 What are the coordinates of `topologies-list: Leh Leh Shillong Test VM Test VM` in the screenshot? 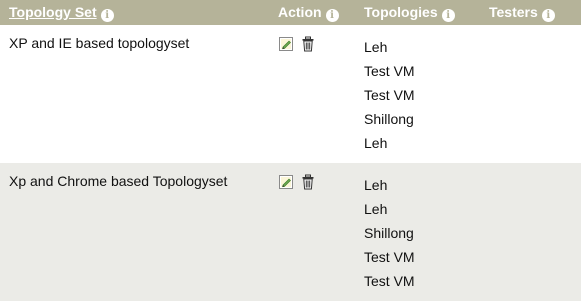 It's located at (426, 233).